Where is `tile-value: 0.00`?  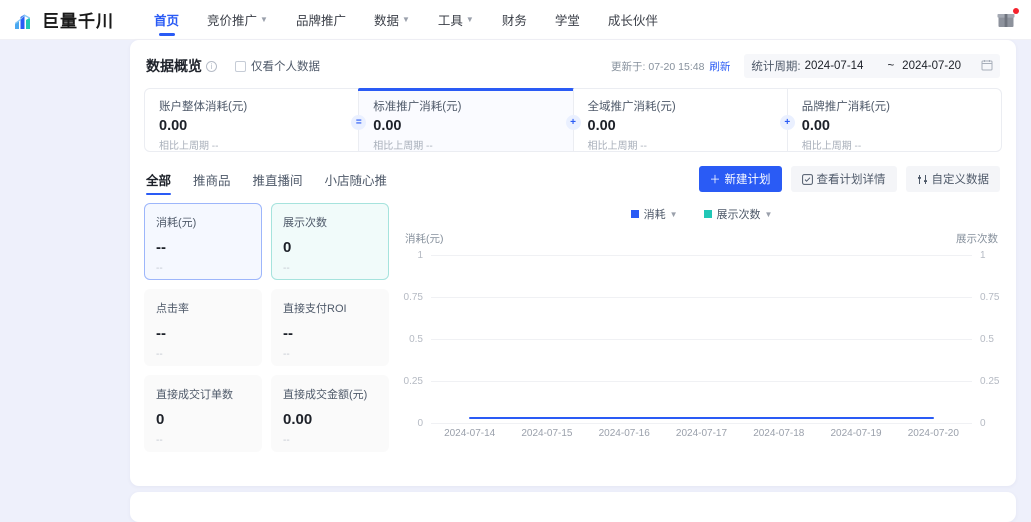 tile-value: 0.00 is located at coordinates (298, 419).